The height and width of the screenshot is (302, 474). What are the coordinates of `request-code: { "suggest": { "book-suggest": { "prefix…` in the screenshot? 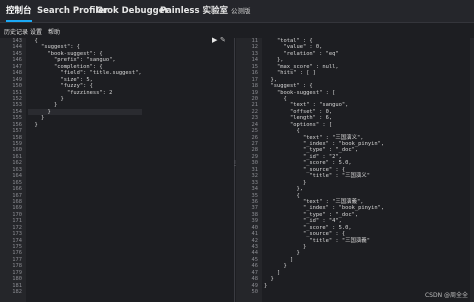 It's located at (85, 83).